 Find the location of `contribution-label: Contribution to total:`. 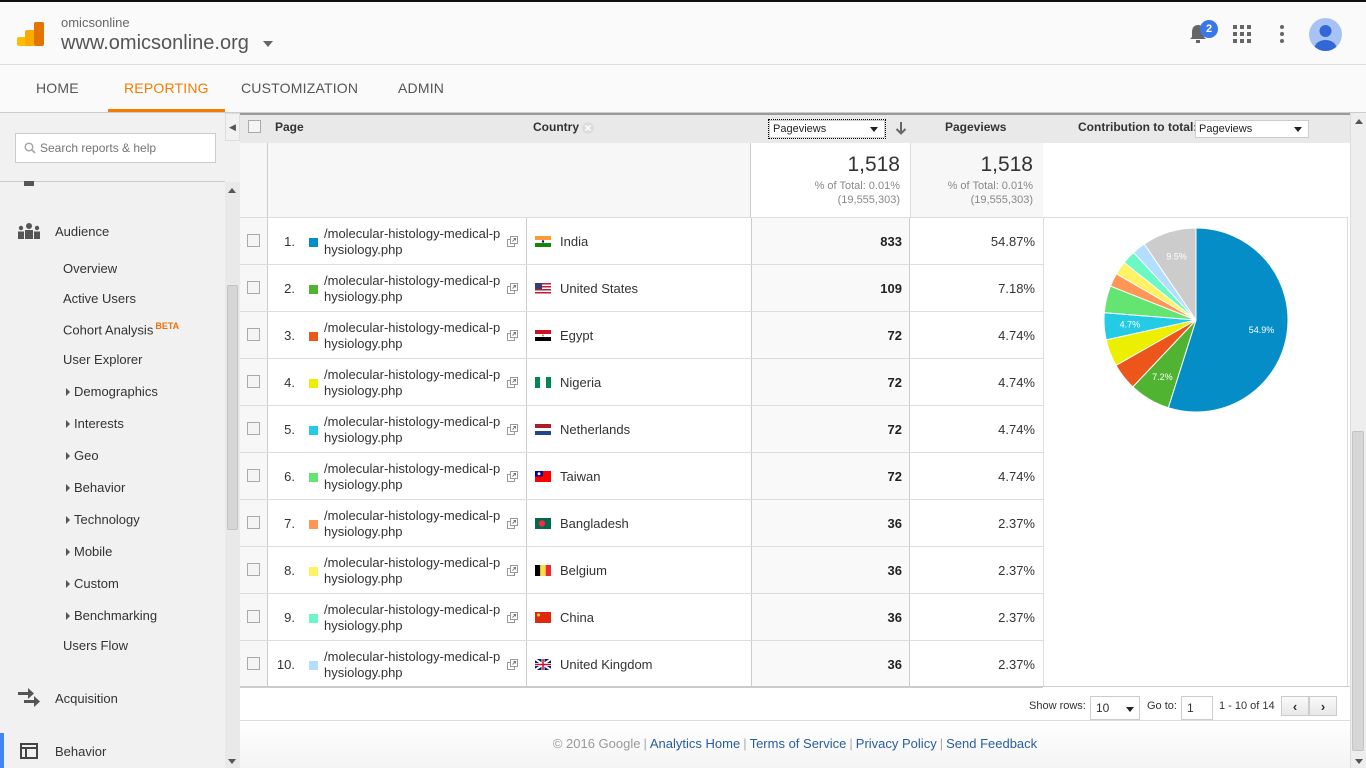

contribution-label: Contribution to total: is located at coordinates (1138, 127).